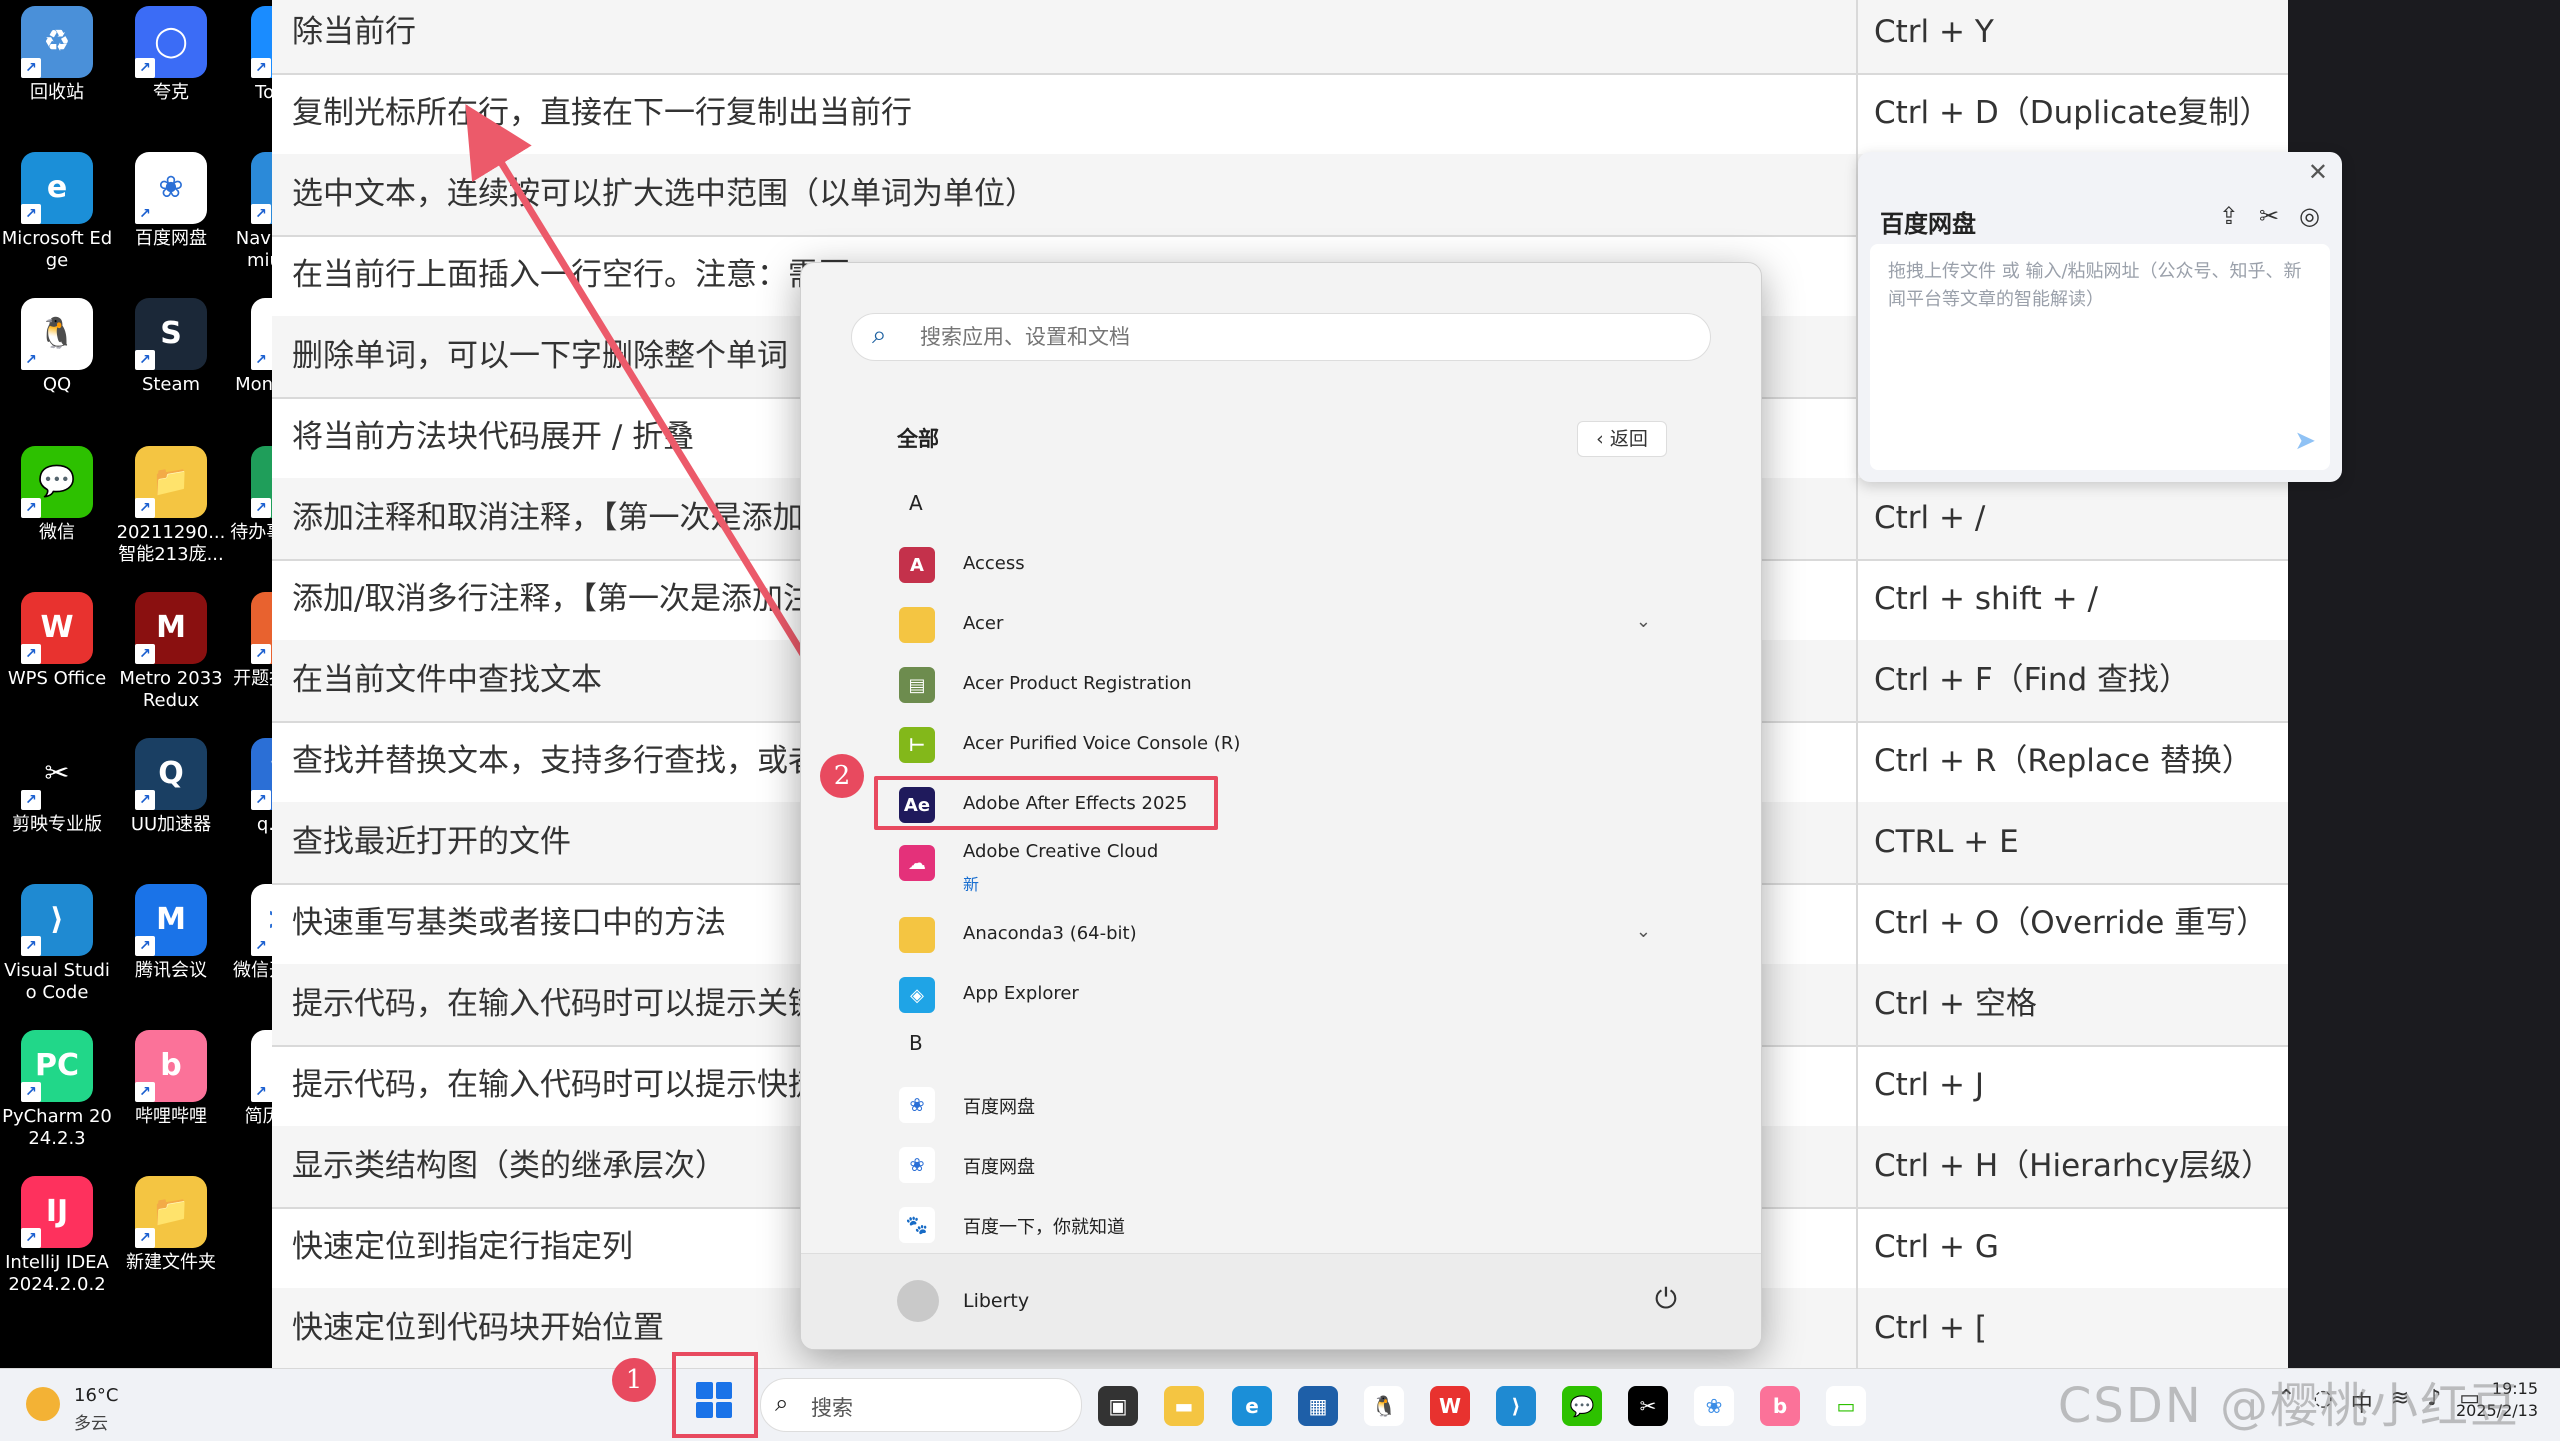  I want to click on chevron-left-icon: ‹, so click(1603, 439).